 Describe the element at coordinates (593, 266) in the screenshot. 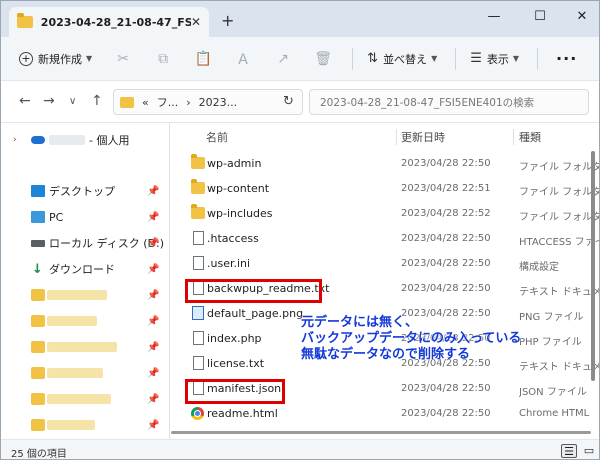

I see `vertical-scrollbar` at that location.